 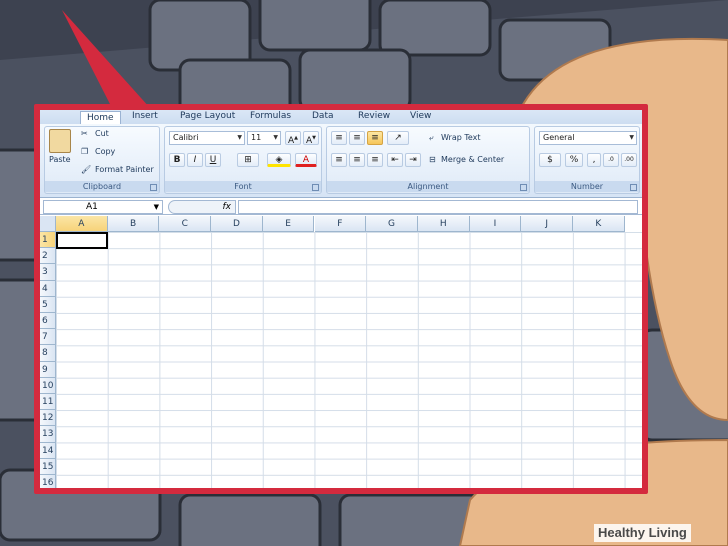 What do you see at coordinates (629, 160) in the screenshot?
I see `decrease-decimal-icon: .00` at bounding box center [629, 160].